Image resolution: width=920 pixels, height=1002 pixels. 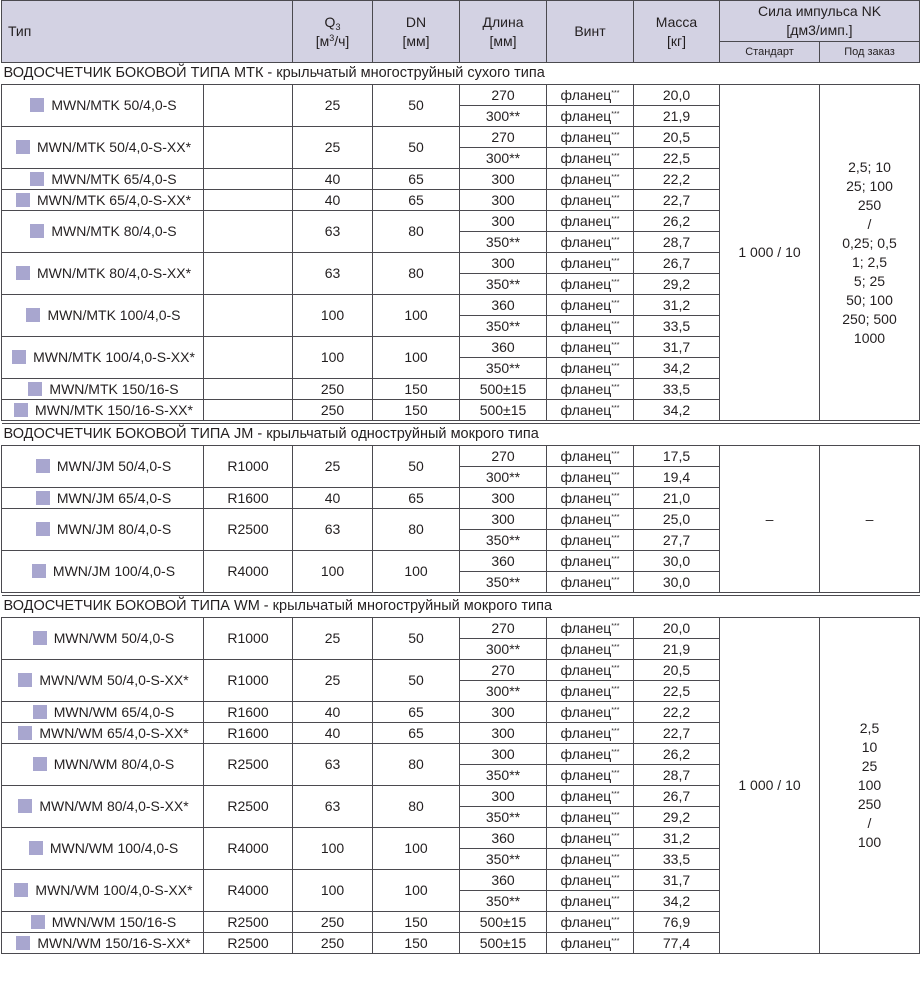 I want to click on meter-modification: R1000, so click(x=248, y=638).